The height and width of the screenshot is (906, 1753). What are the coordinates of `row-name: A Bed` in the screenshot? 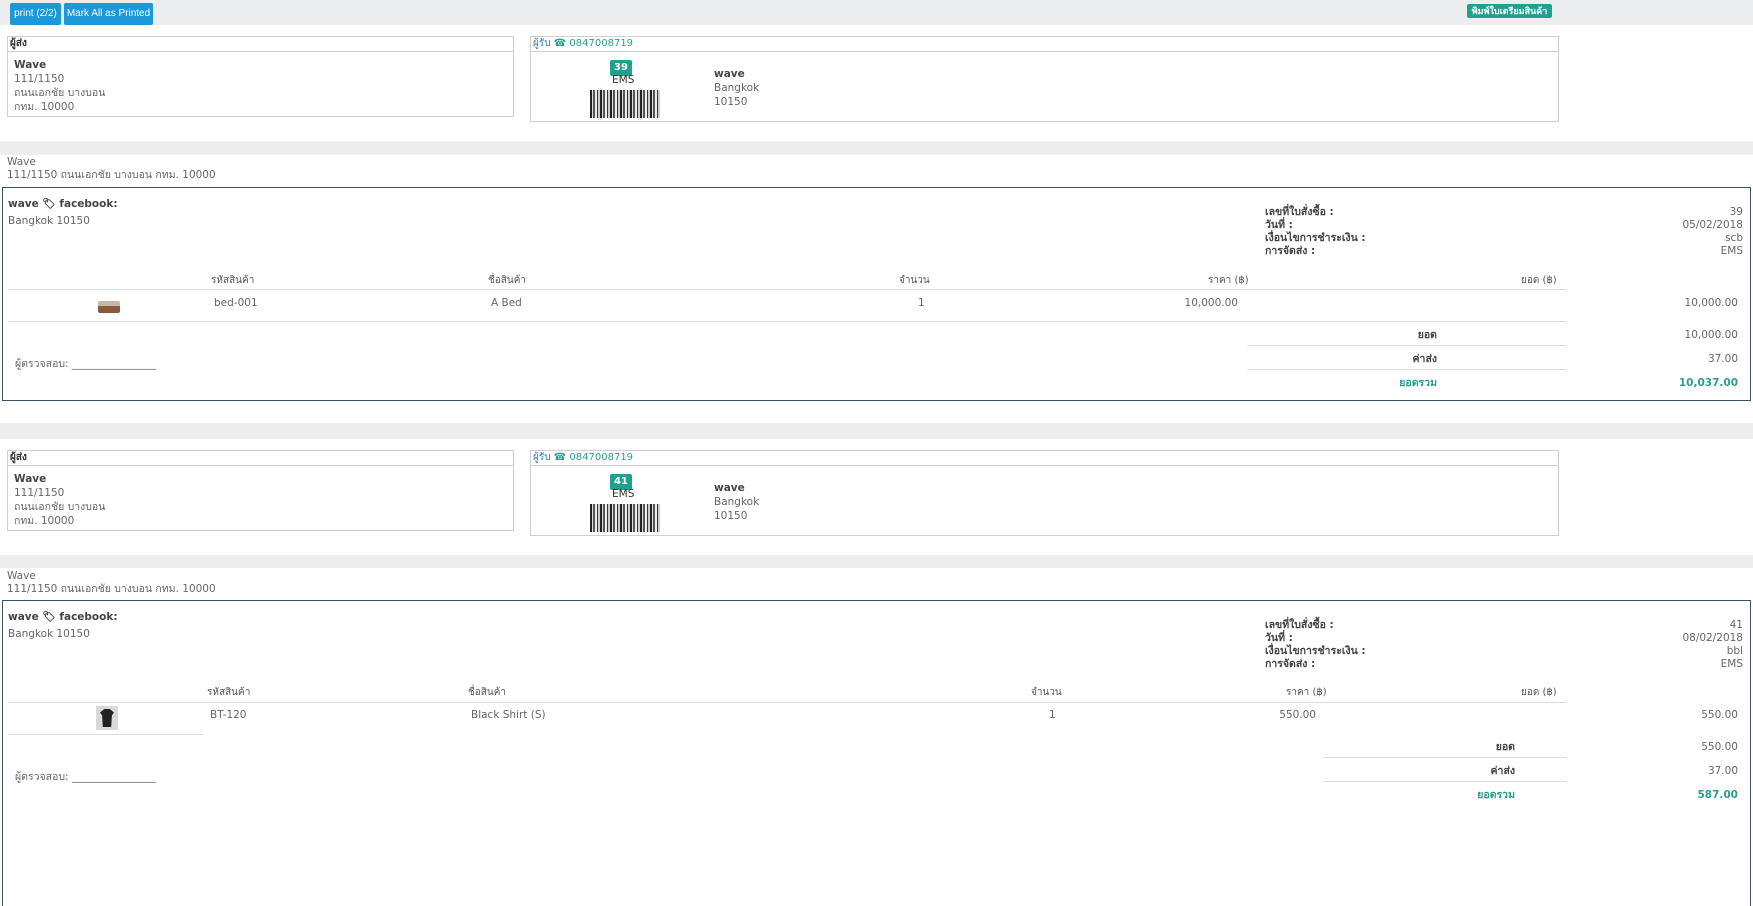 It's located at (506, 303).